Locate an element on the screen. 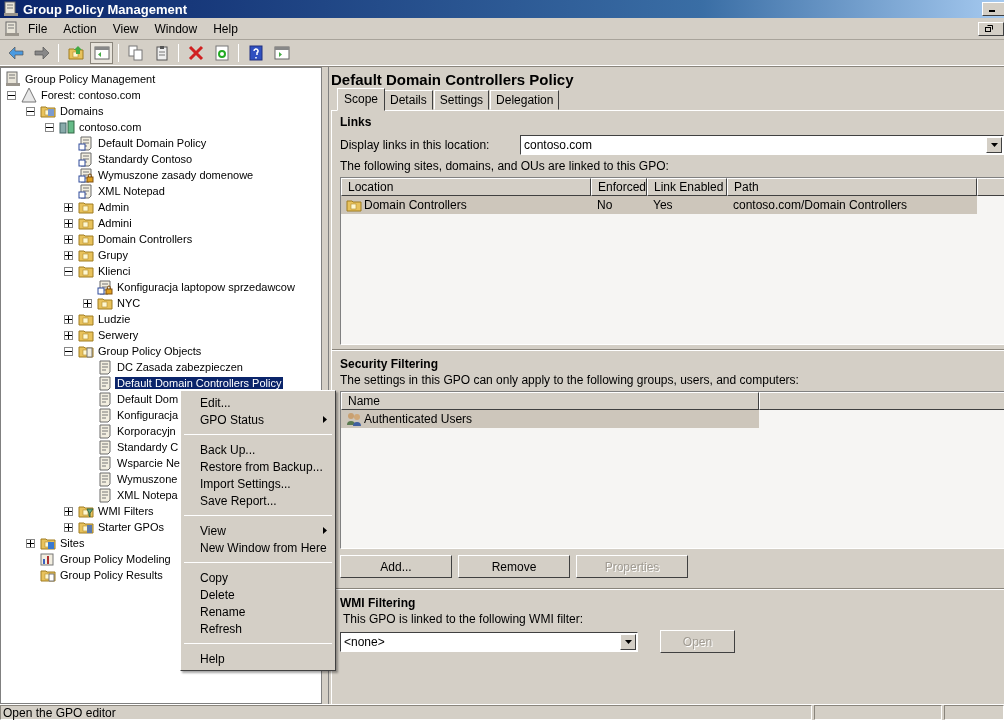 This screenshot has width=1004, height=720. menu-item: Rename is located at coordinates (258, 611).